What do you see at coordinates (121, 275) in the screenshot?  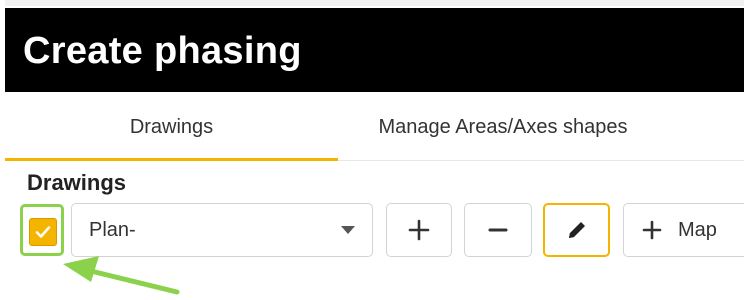 I see `annotation-arrow-icon` at bounding box center [121, 275].